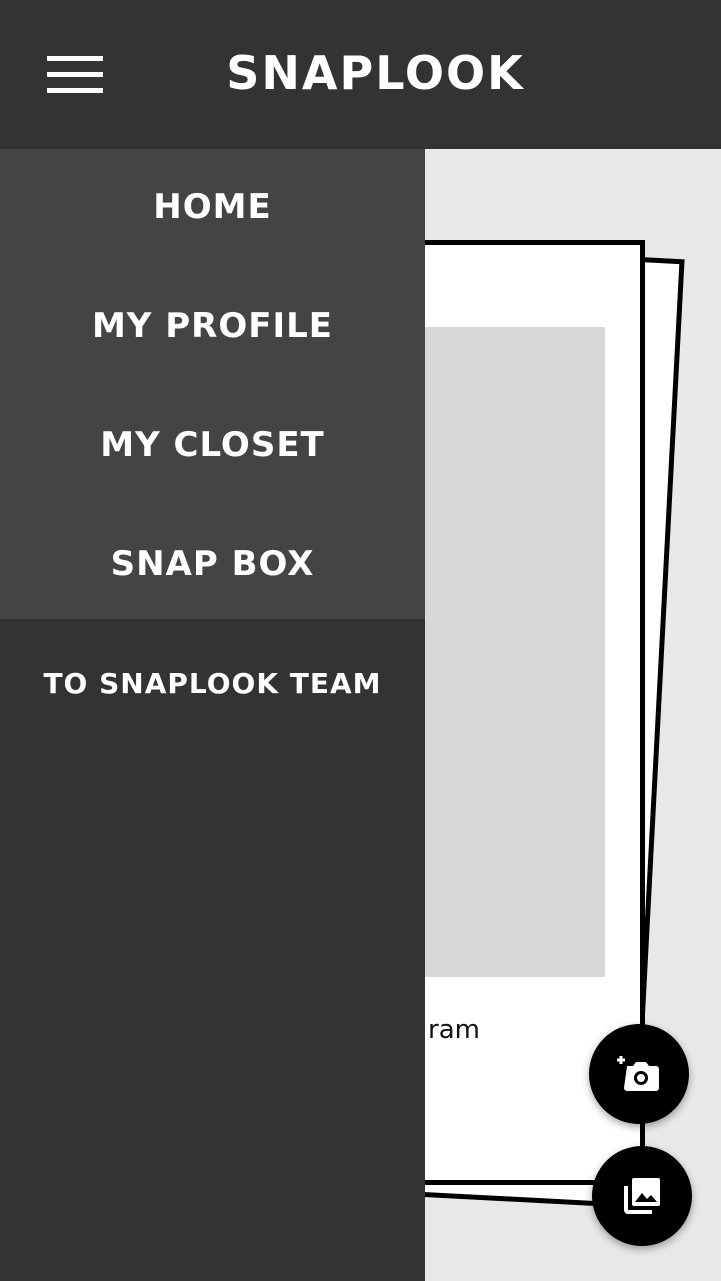  What do you see at coordinates (454, 1030) in the screenshot?
I see `card-caption: ram` at bounding box center [454, 1030].